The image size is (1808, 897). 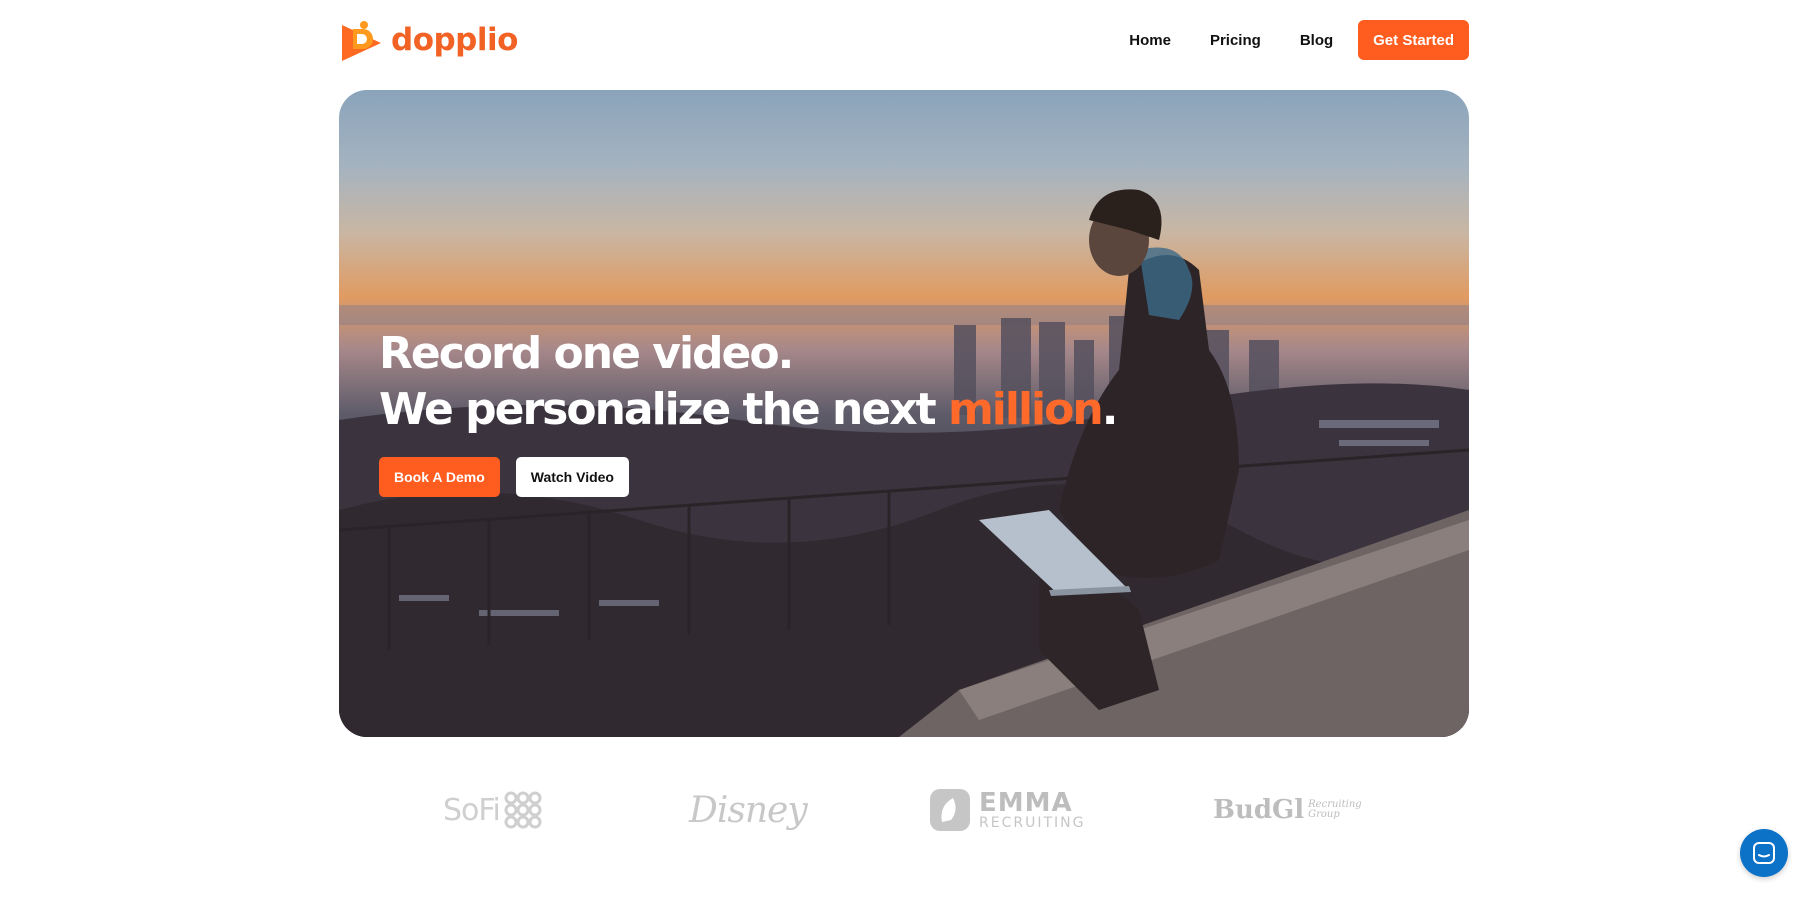 I want to click on emma-logo: EMMA RECRUITING, so click(x=1007, y=810).